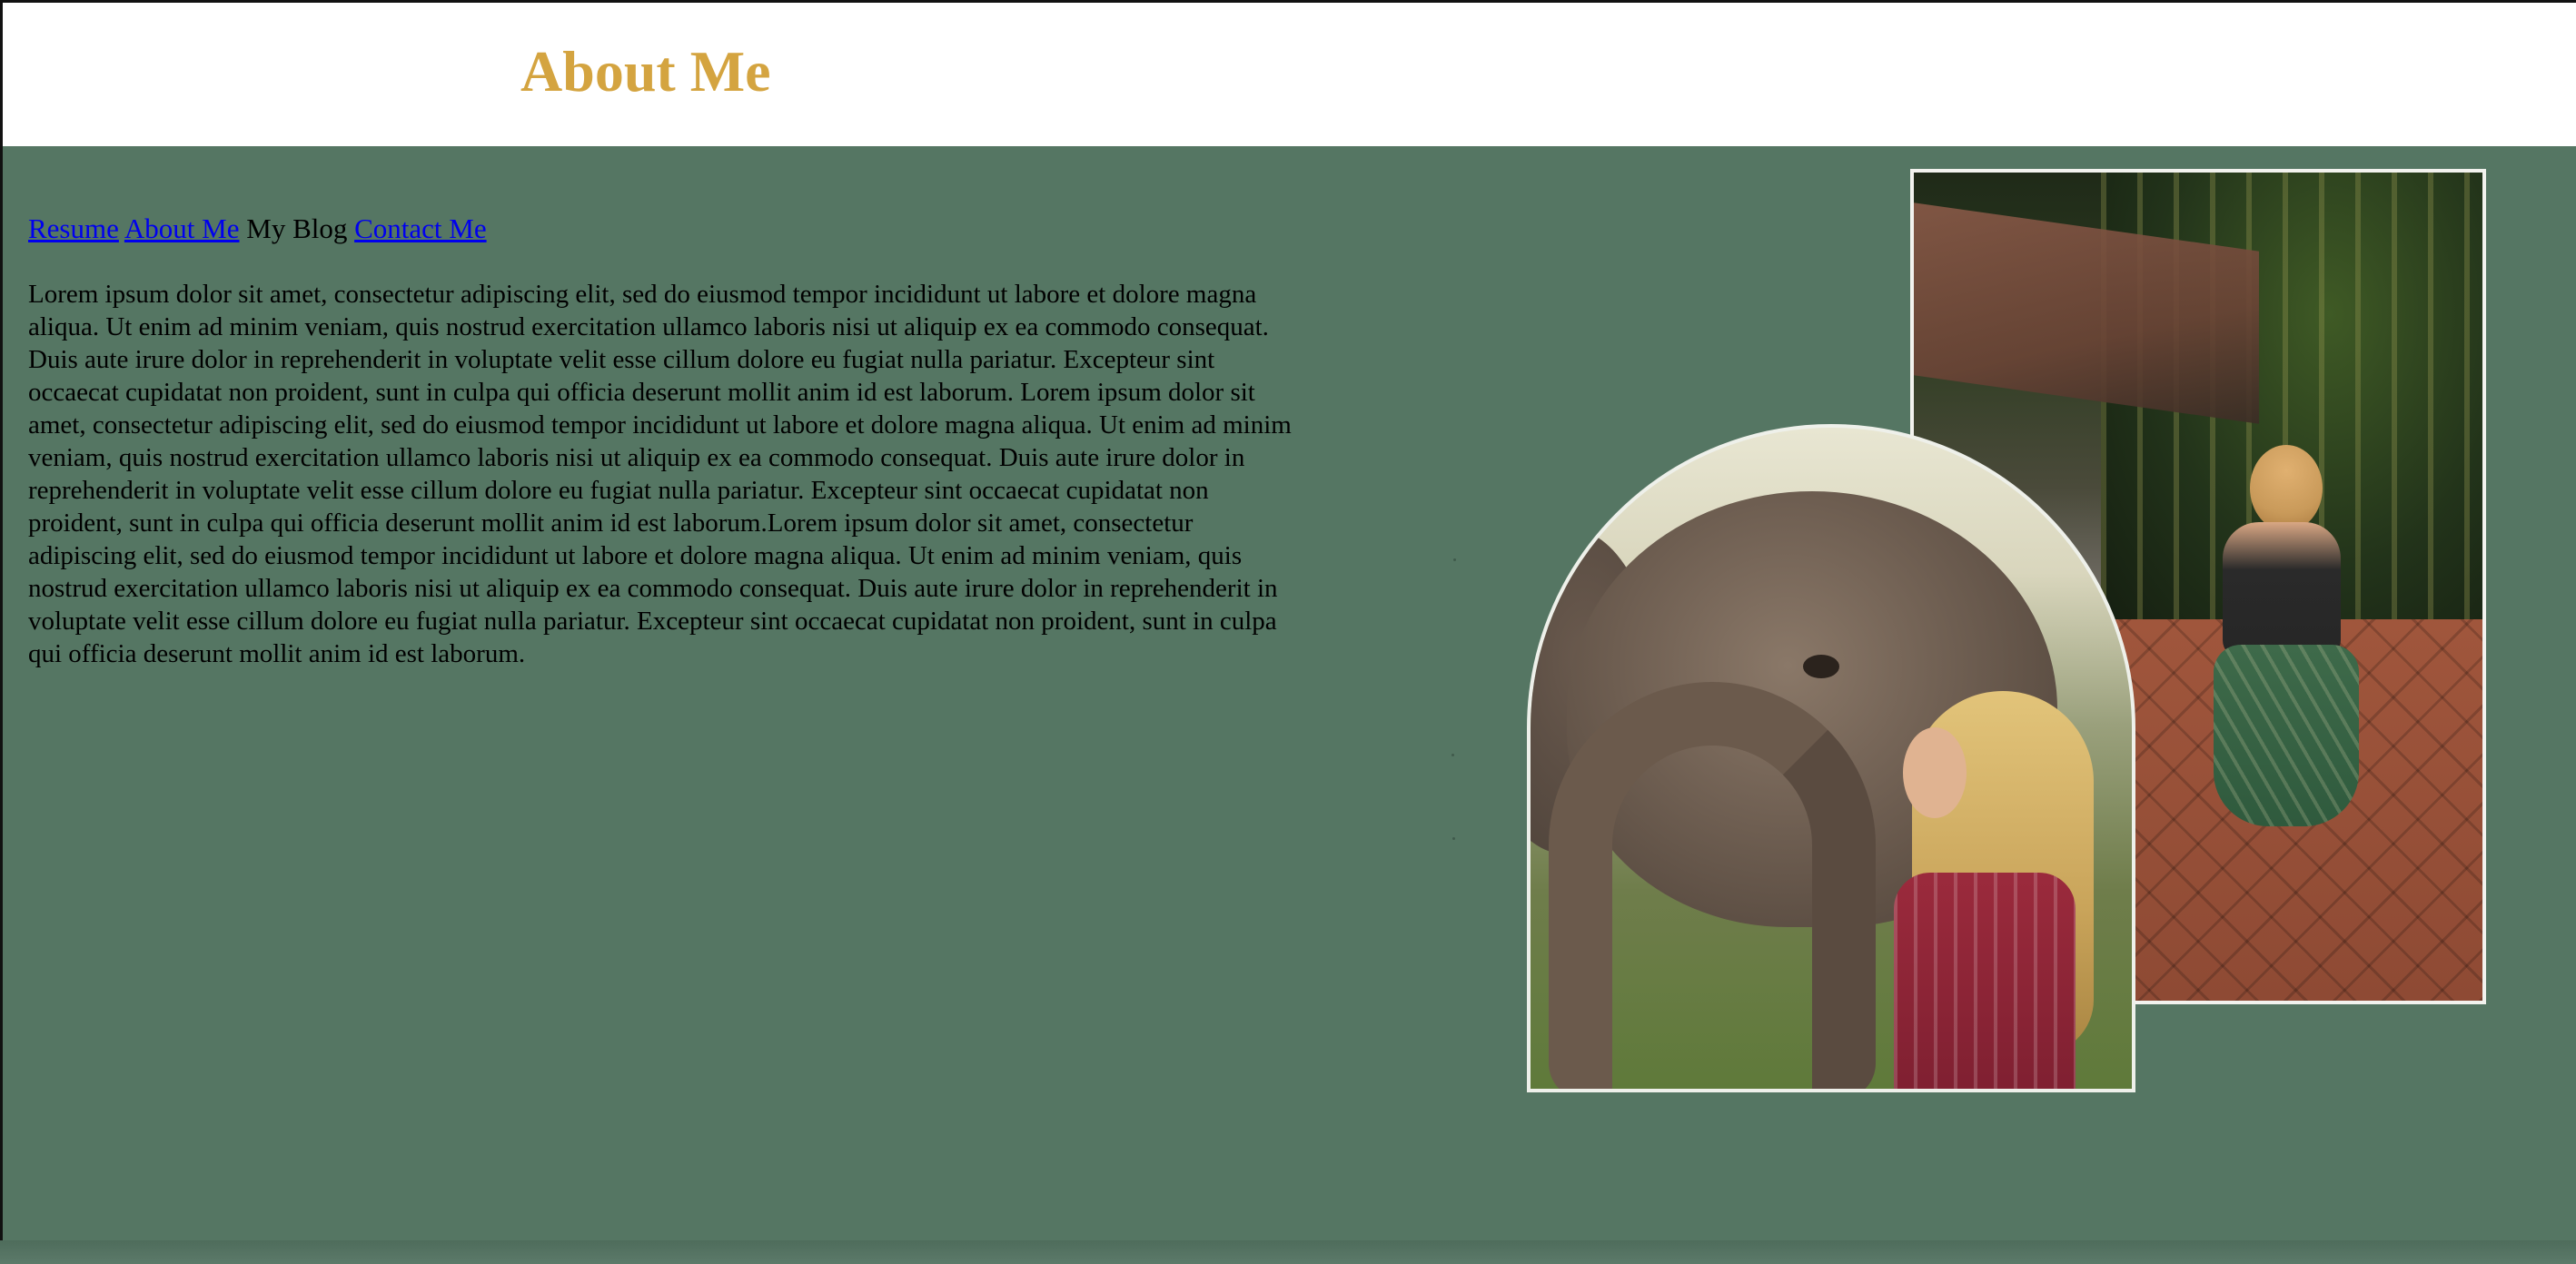  Describe the element at coordinates (73, 228) in the screenshot. I see `nav-link-resume: Resume` at that location.